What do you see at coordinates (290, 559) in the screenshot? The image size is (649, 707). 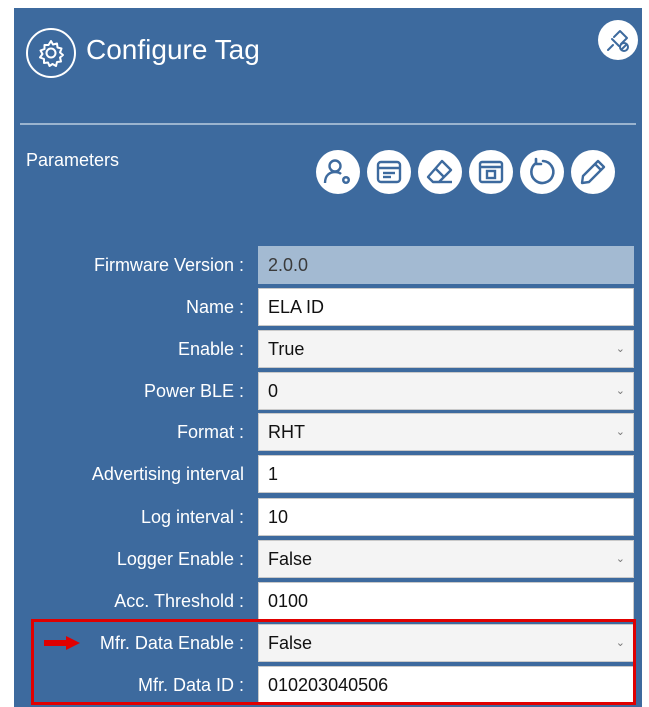 I see `logger-enable-value: False` at bounding box center [290, 559].